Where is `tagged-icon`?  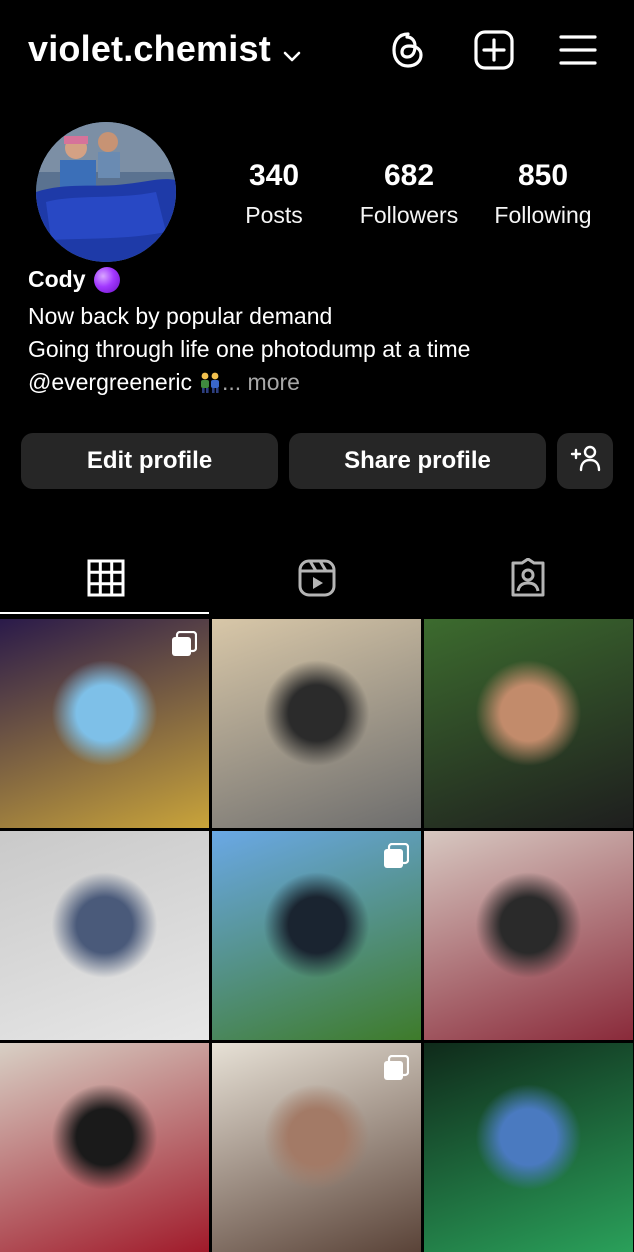 tagged-icon is located at coordinates (528, 580).